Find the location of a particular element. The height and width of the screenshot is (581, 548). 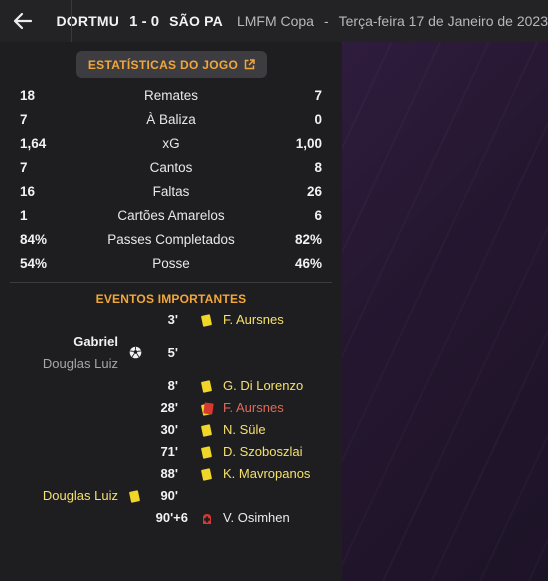

stat-row-possession: 54% Posse 46% is located at coordinates (171, 263).